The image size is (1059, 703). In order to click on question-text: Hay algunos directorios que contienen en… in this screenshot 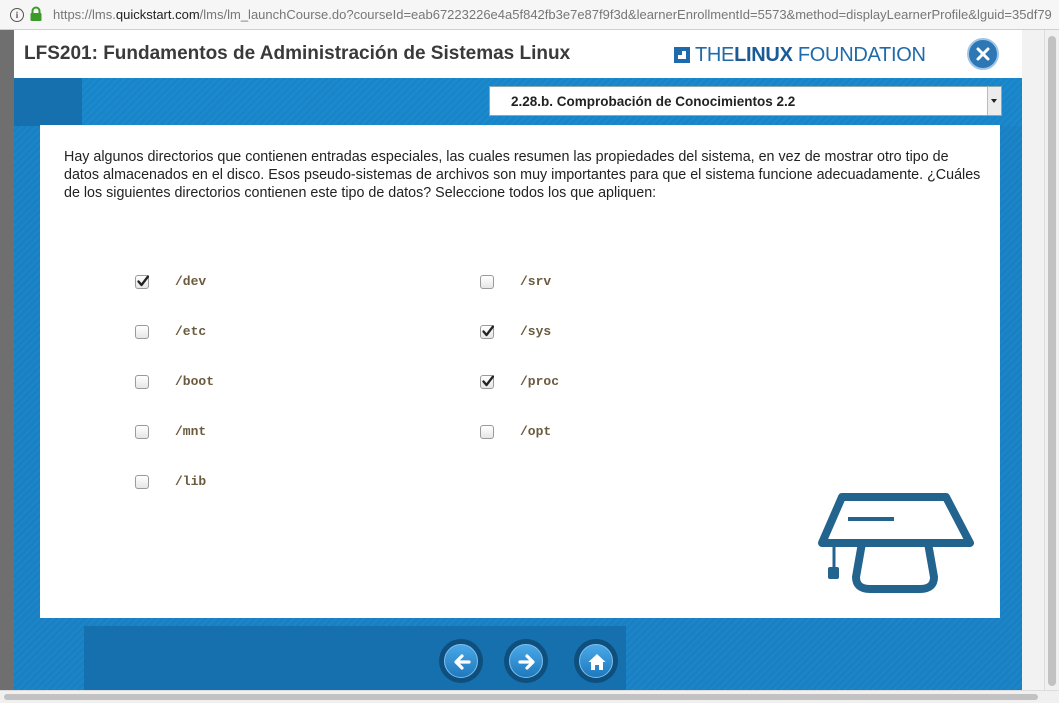, I will do `click(522, 175)`.